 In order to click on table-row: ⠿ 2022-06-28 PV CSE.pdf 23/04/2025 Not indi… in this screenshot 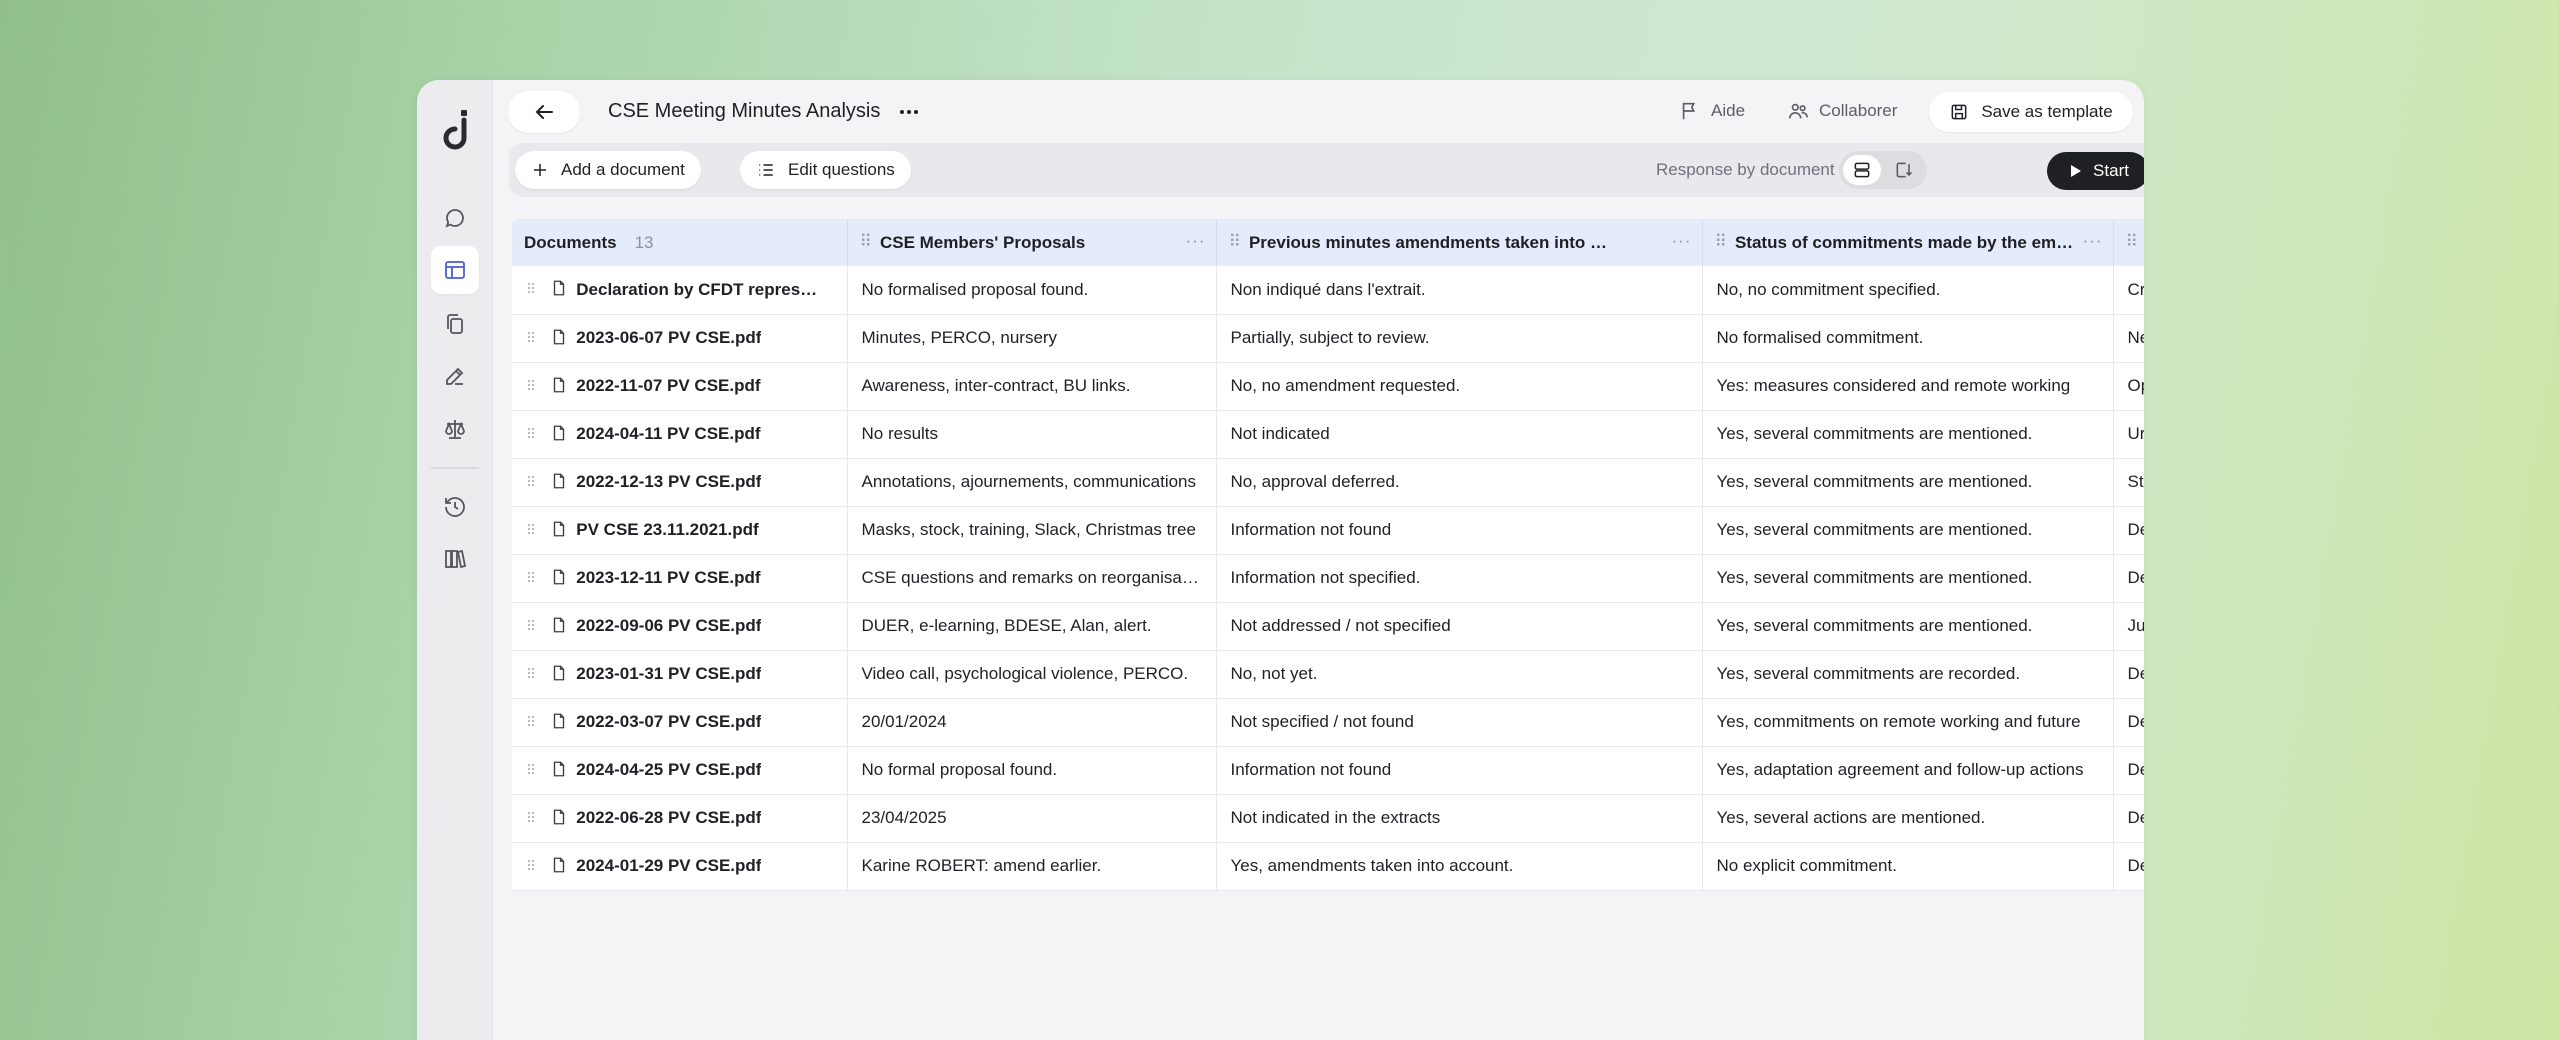, I will do `click(1328, 818)`.